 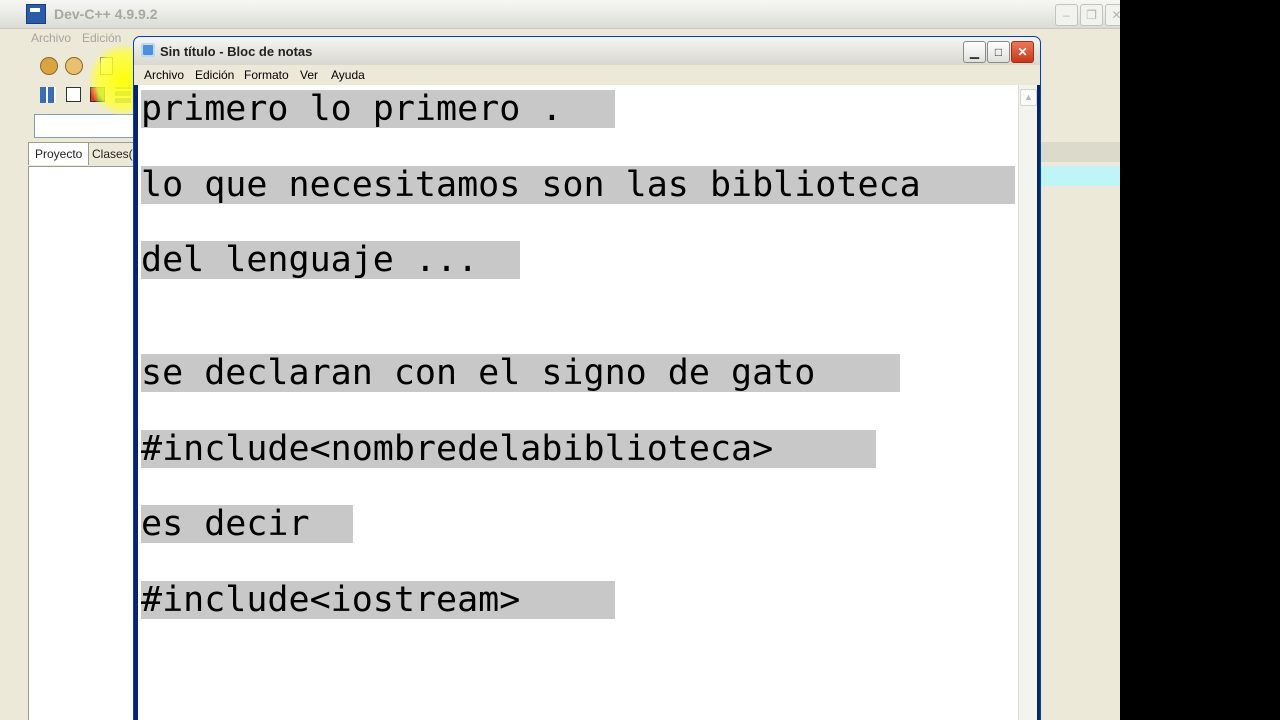 What do you see at coordinates (560, 14) in the screenshot?
I see `devcpp-title-bar: Dev-C++ 4.9.9.2 – ❐ ✕` at bounding box center [560, 14].